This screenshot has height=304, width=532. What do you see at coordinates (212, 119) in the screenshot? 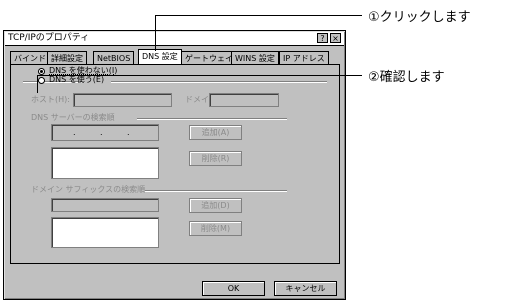
I see `dns-search-order-line` at bounding box center [212, 119].